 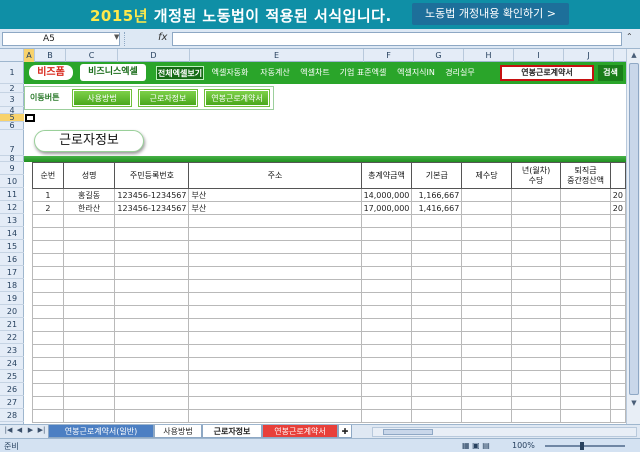 I want to click on cell-severance, so click(x=585, y=195).